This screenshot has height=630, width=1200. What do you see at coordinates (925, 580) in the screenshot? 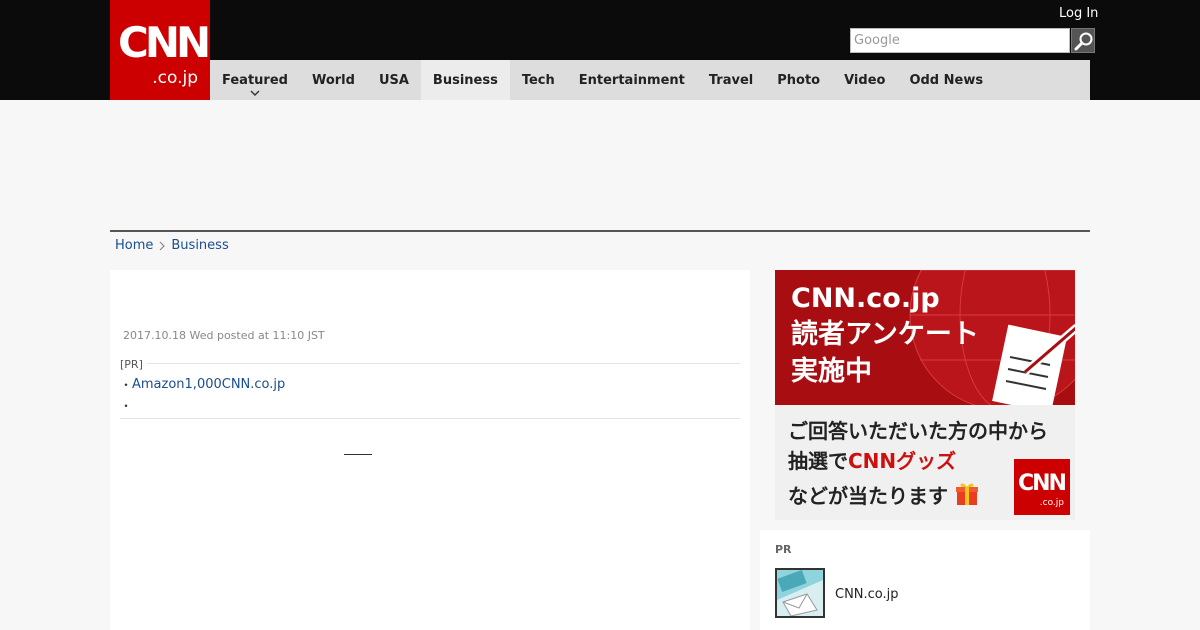
I see `sidebar-pr-card: PR CNN.co.jp` at bounding box center [925, 580].